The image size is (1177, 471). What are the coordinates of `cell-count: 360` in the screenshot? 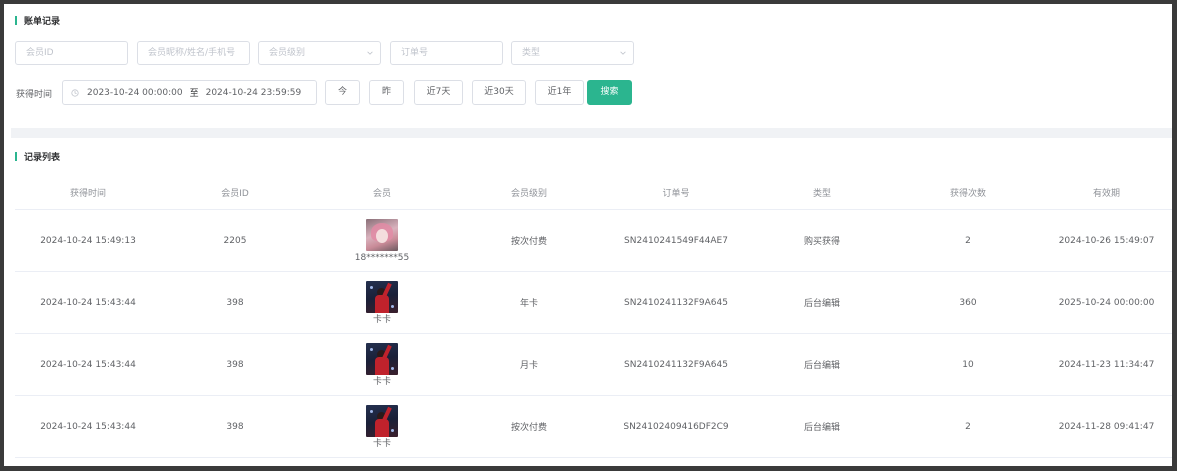 It's located at (968, 302).